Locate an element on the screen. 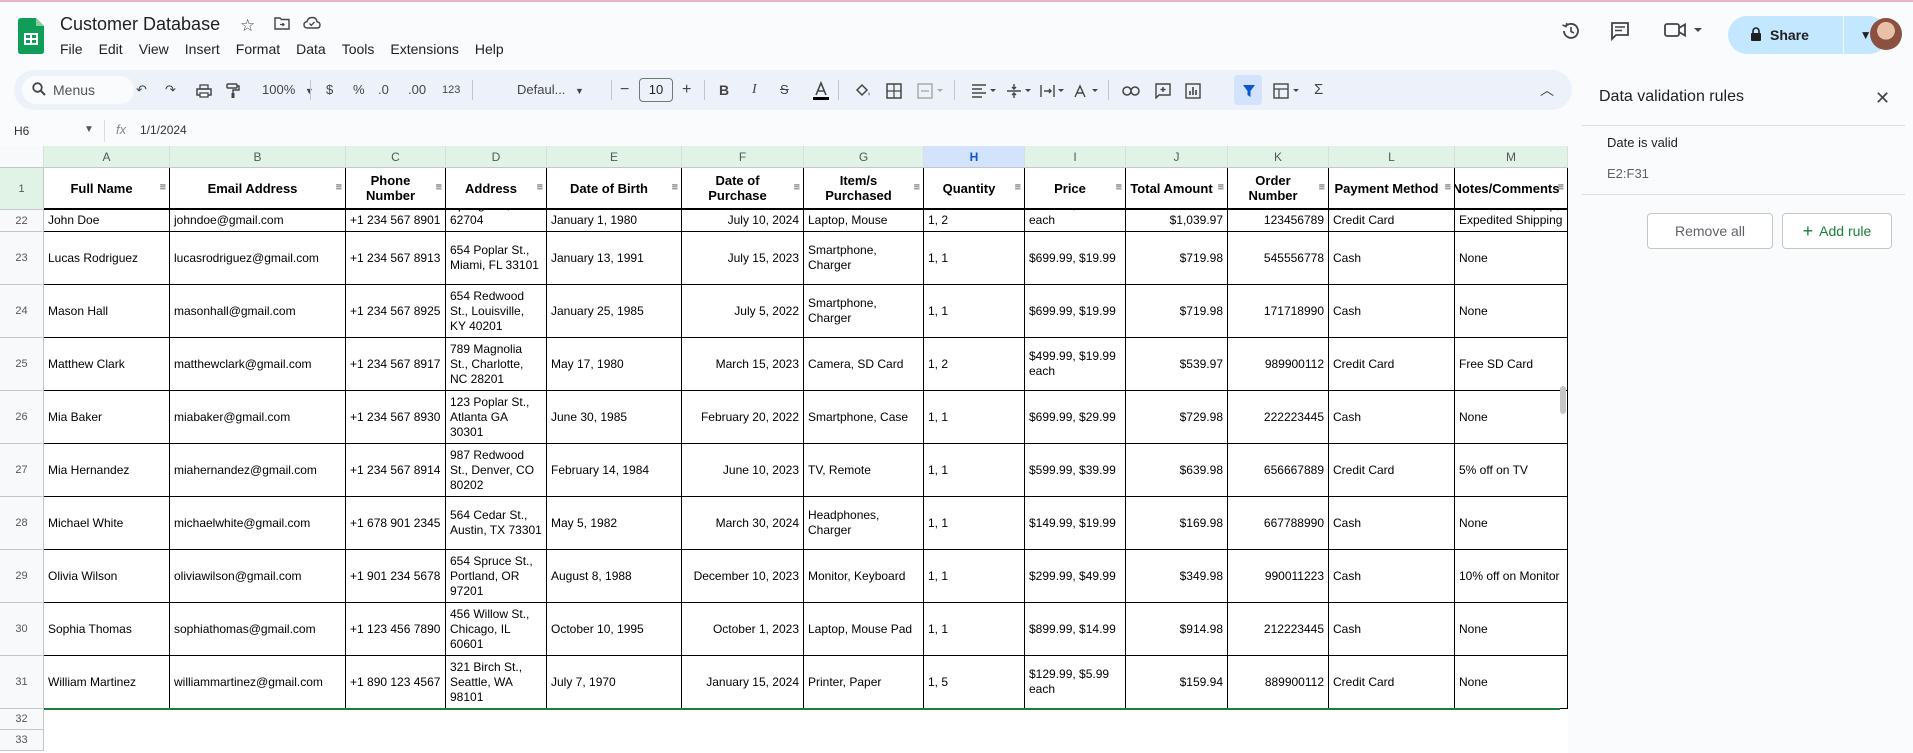 The height and width of the screenshot is (753, 1913). table-cell: 171718990 is located at coordinates (1278, 311).